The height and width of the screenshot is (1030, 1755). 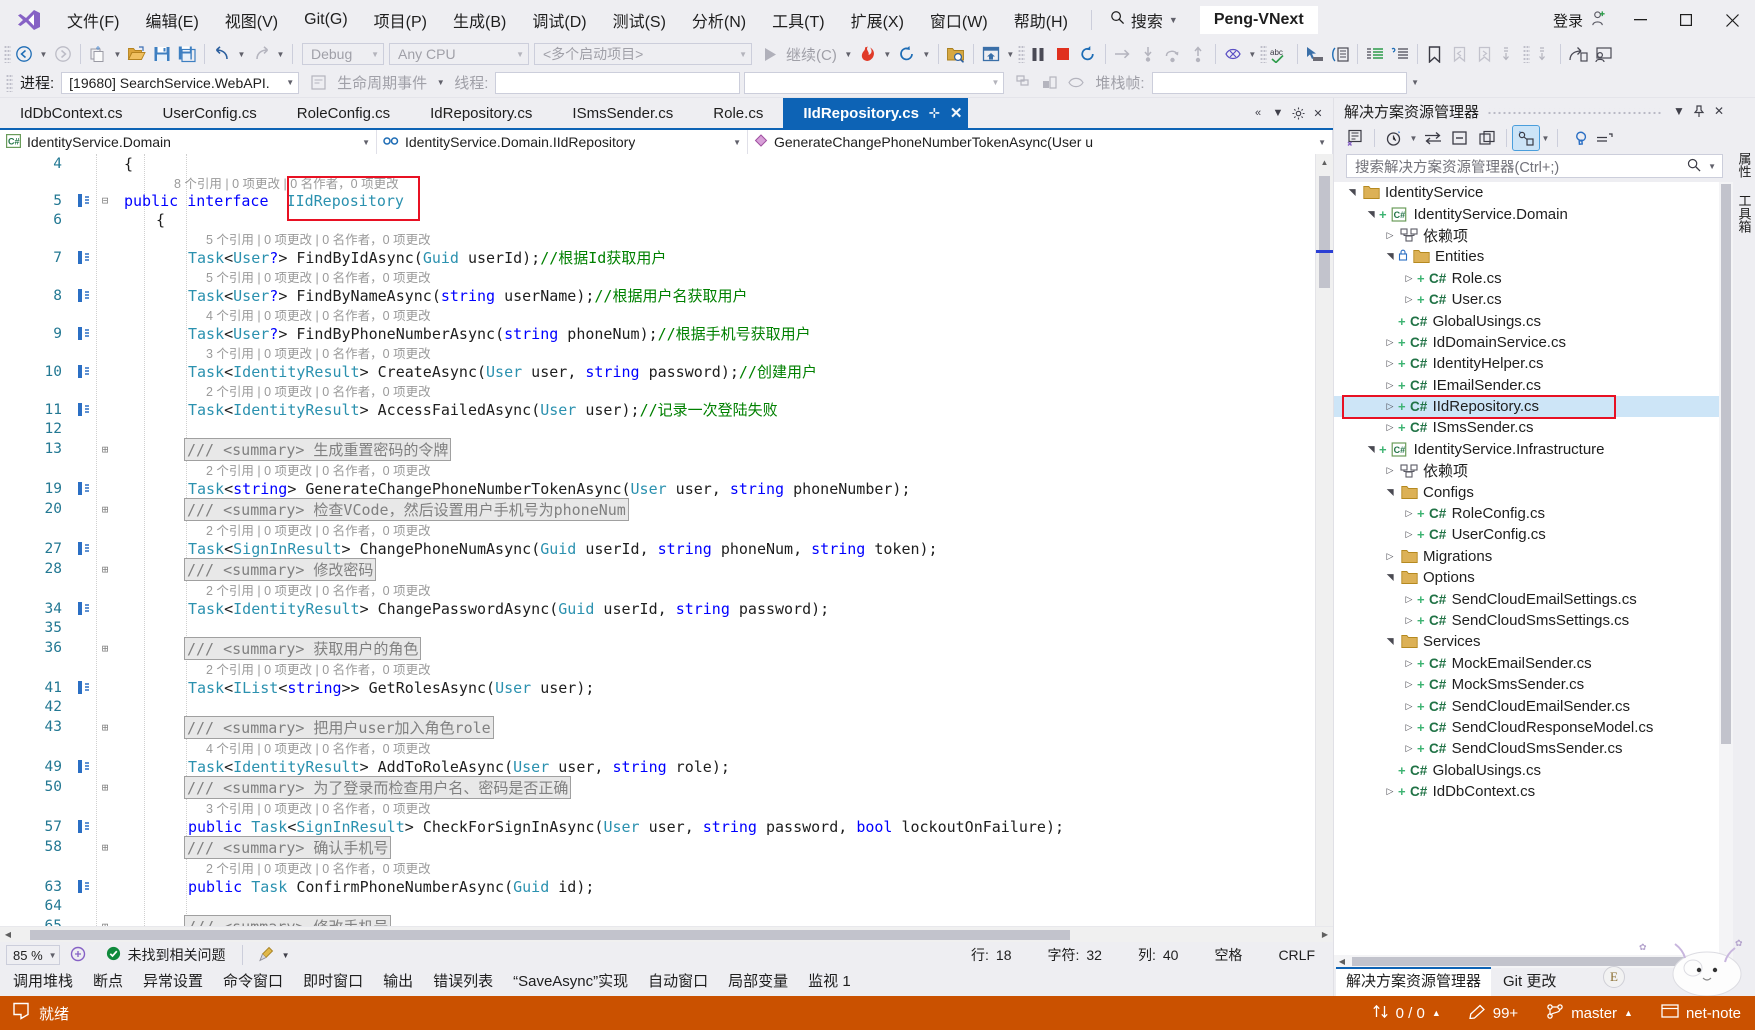 I want to click on hot-reload-dropdown-icon: ▼, so click(x=887, y=54).